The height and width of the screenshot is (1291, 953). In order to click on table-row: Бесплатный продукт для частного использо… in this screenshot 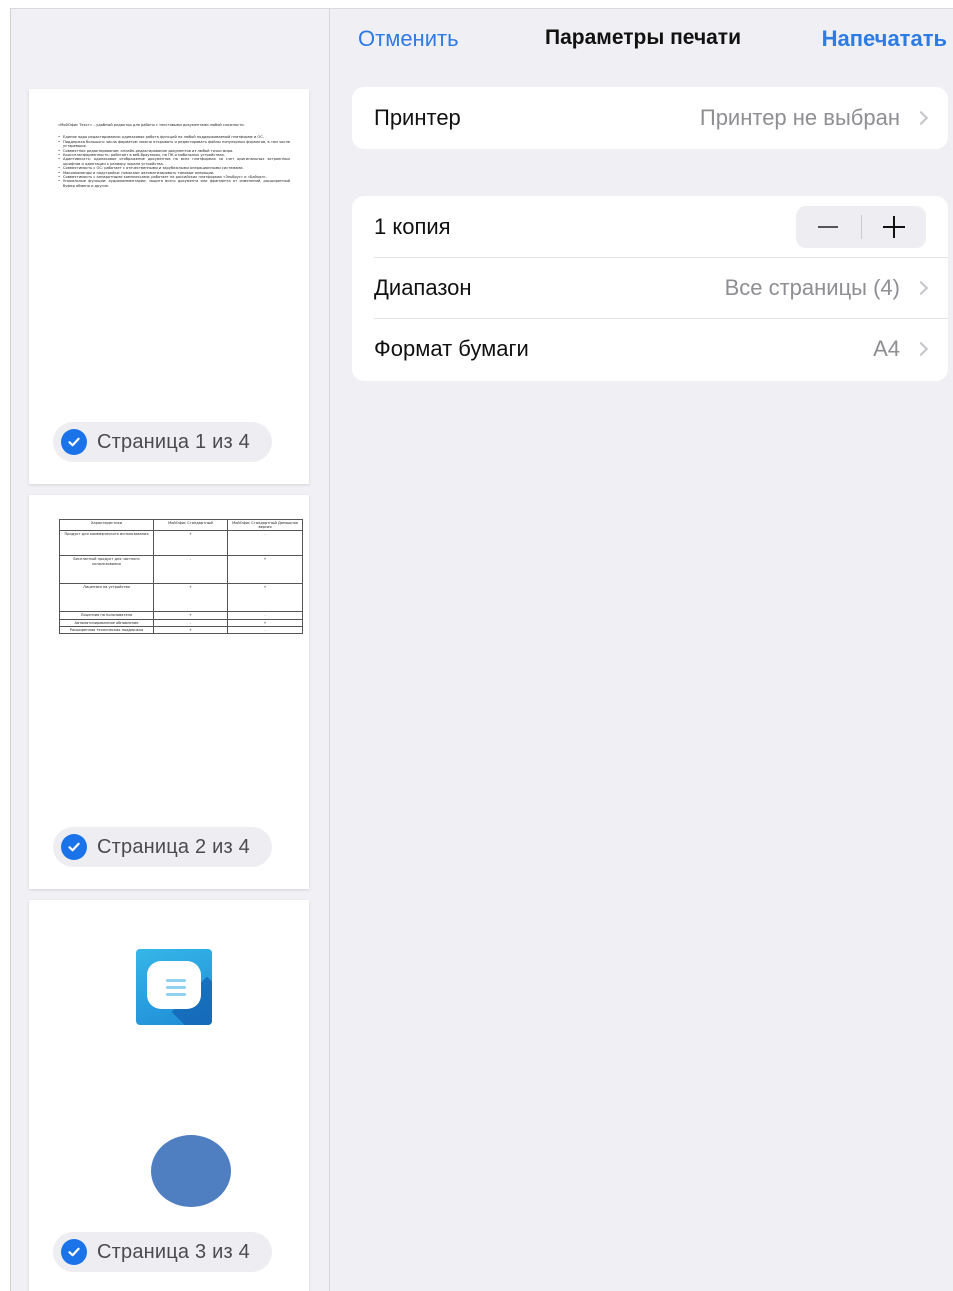, I will do `click(181, 570)`.